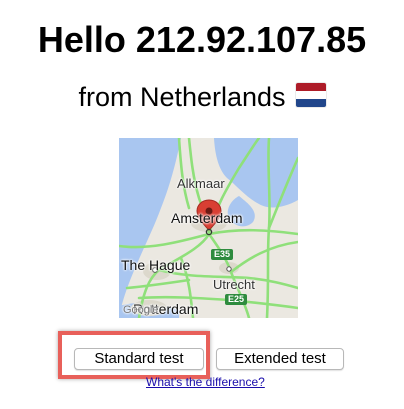 Image resolution: width=404 pixels, height=409 pixels. Describe the element at coordinates (156, 265) in the screenshot. I see `map-label-the-hague: The Hague` at that location.